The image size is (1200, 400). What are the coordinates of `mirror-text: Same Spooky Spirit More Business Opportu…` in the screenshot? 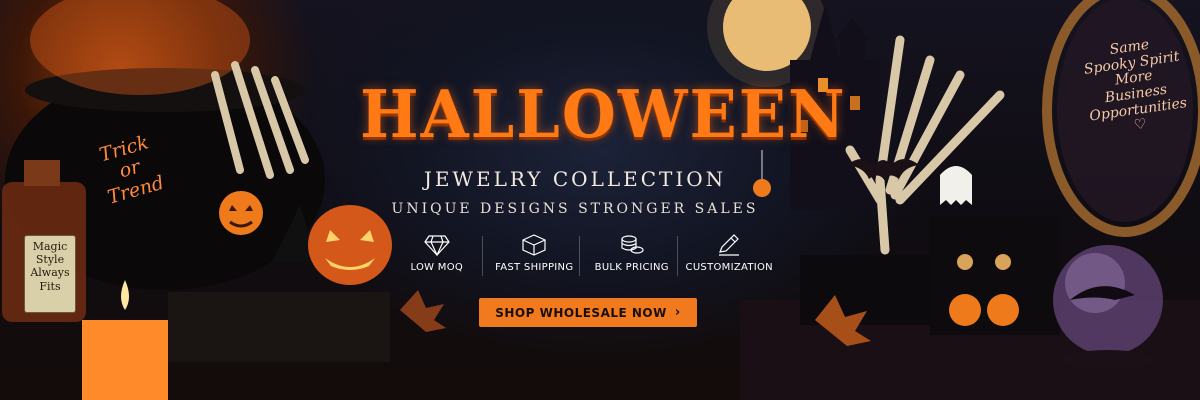 It's located at (1135, 87).